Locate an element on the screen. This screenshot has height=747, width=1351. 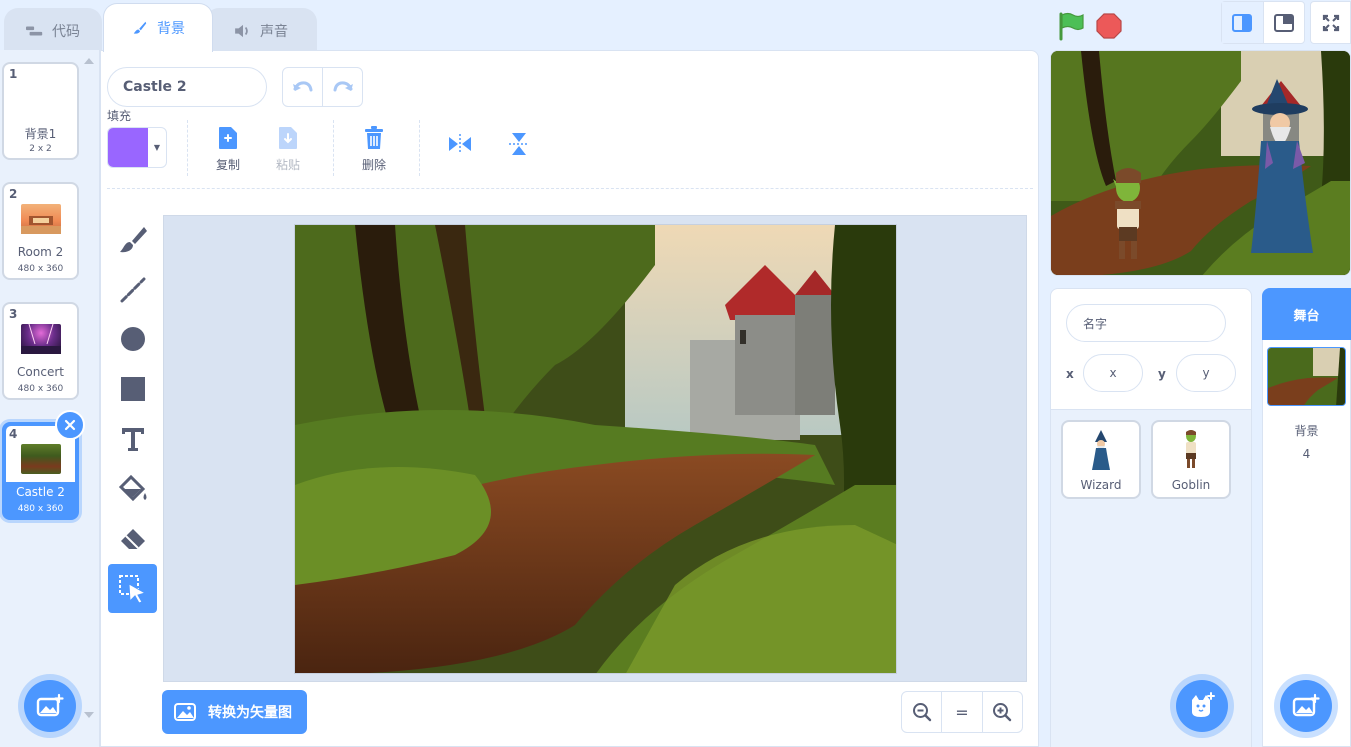
stage-canvas is located at coordinates (1200, 163).